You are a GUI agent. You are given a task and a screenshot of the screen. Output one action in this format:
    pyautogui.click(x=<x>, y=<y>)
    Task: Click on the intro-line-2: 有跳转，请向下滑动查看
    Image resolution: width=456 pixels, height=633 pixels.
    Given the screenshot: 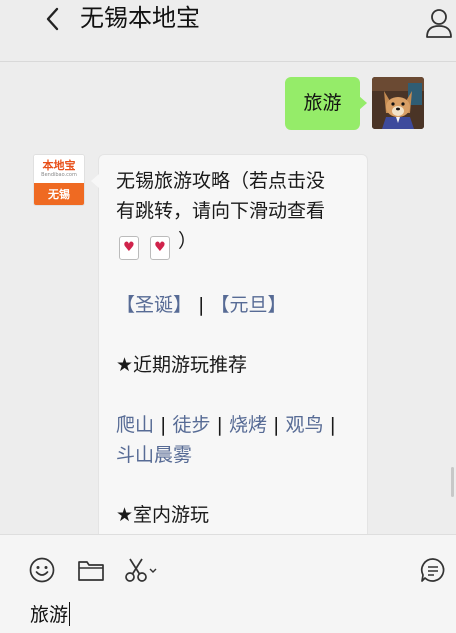 What is the action you would take?
    pyautogui.click(x=221, y=211)
    